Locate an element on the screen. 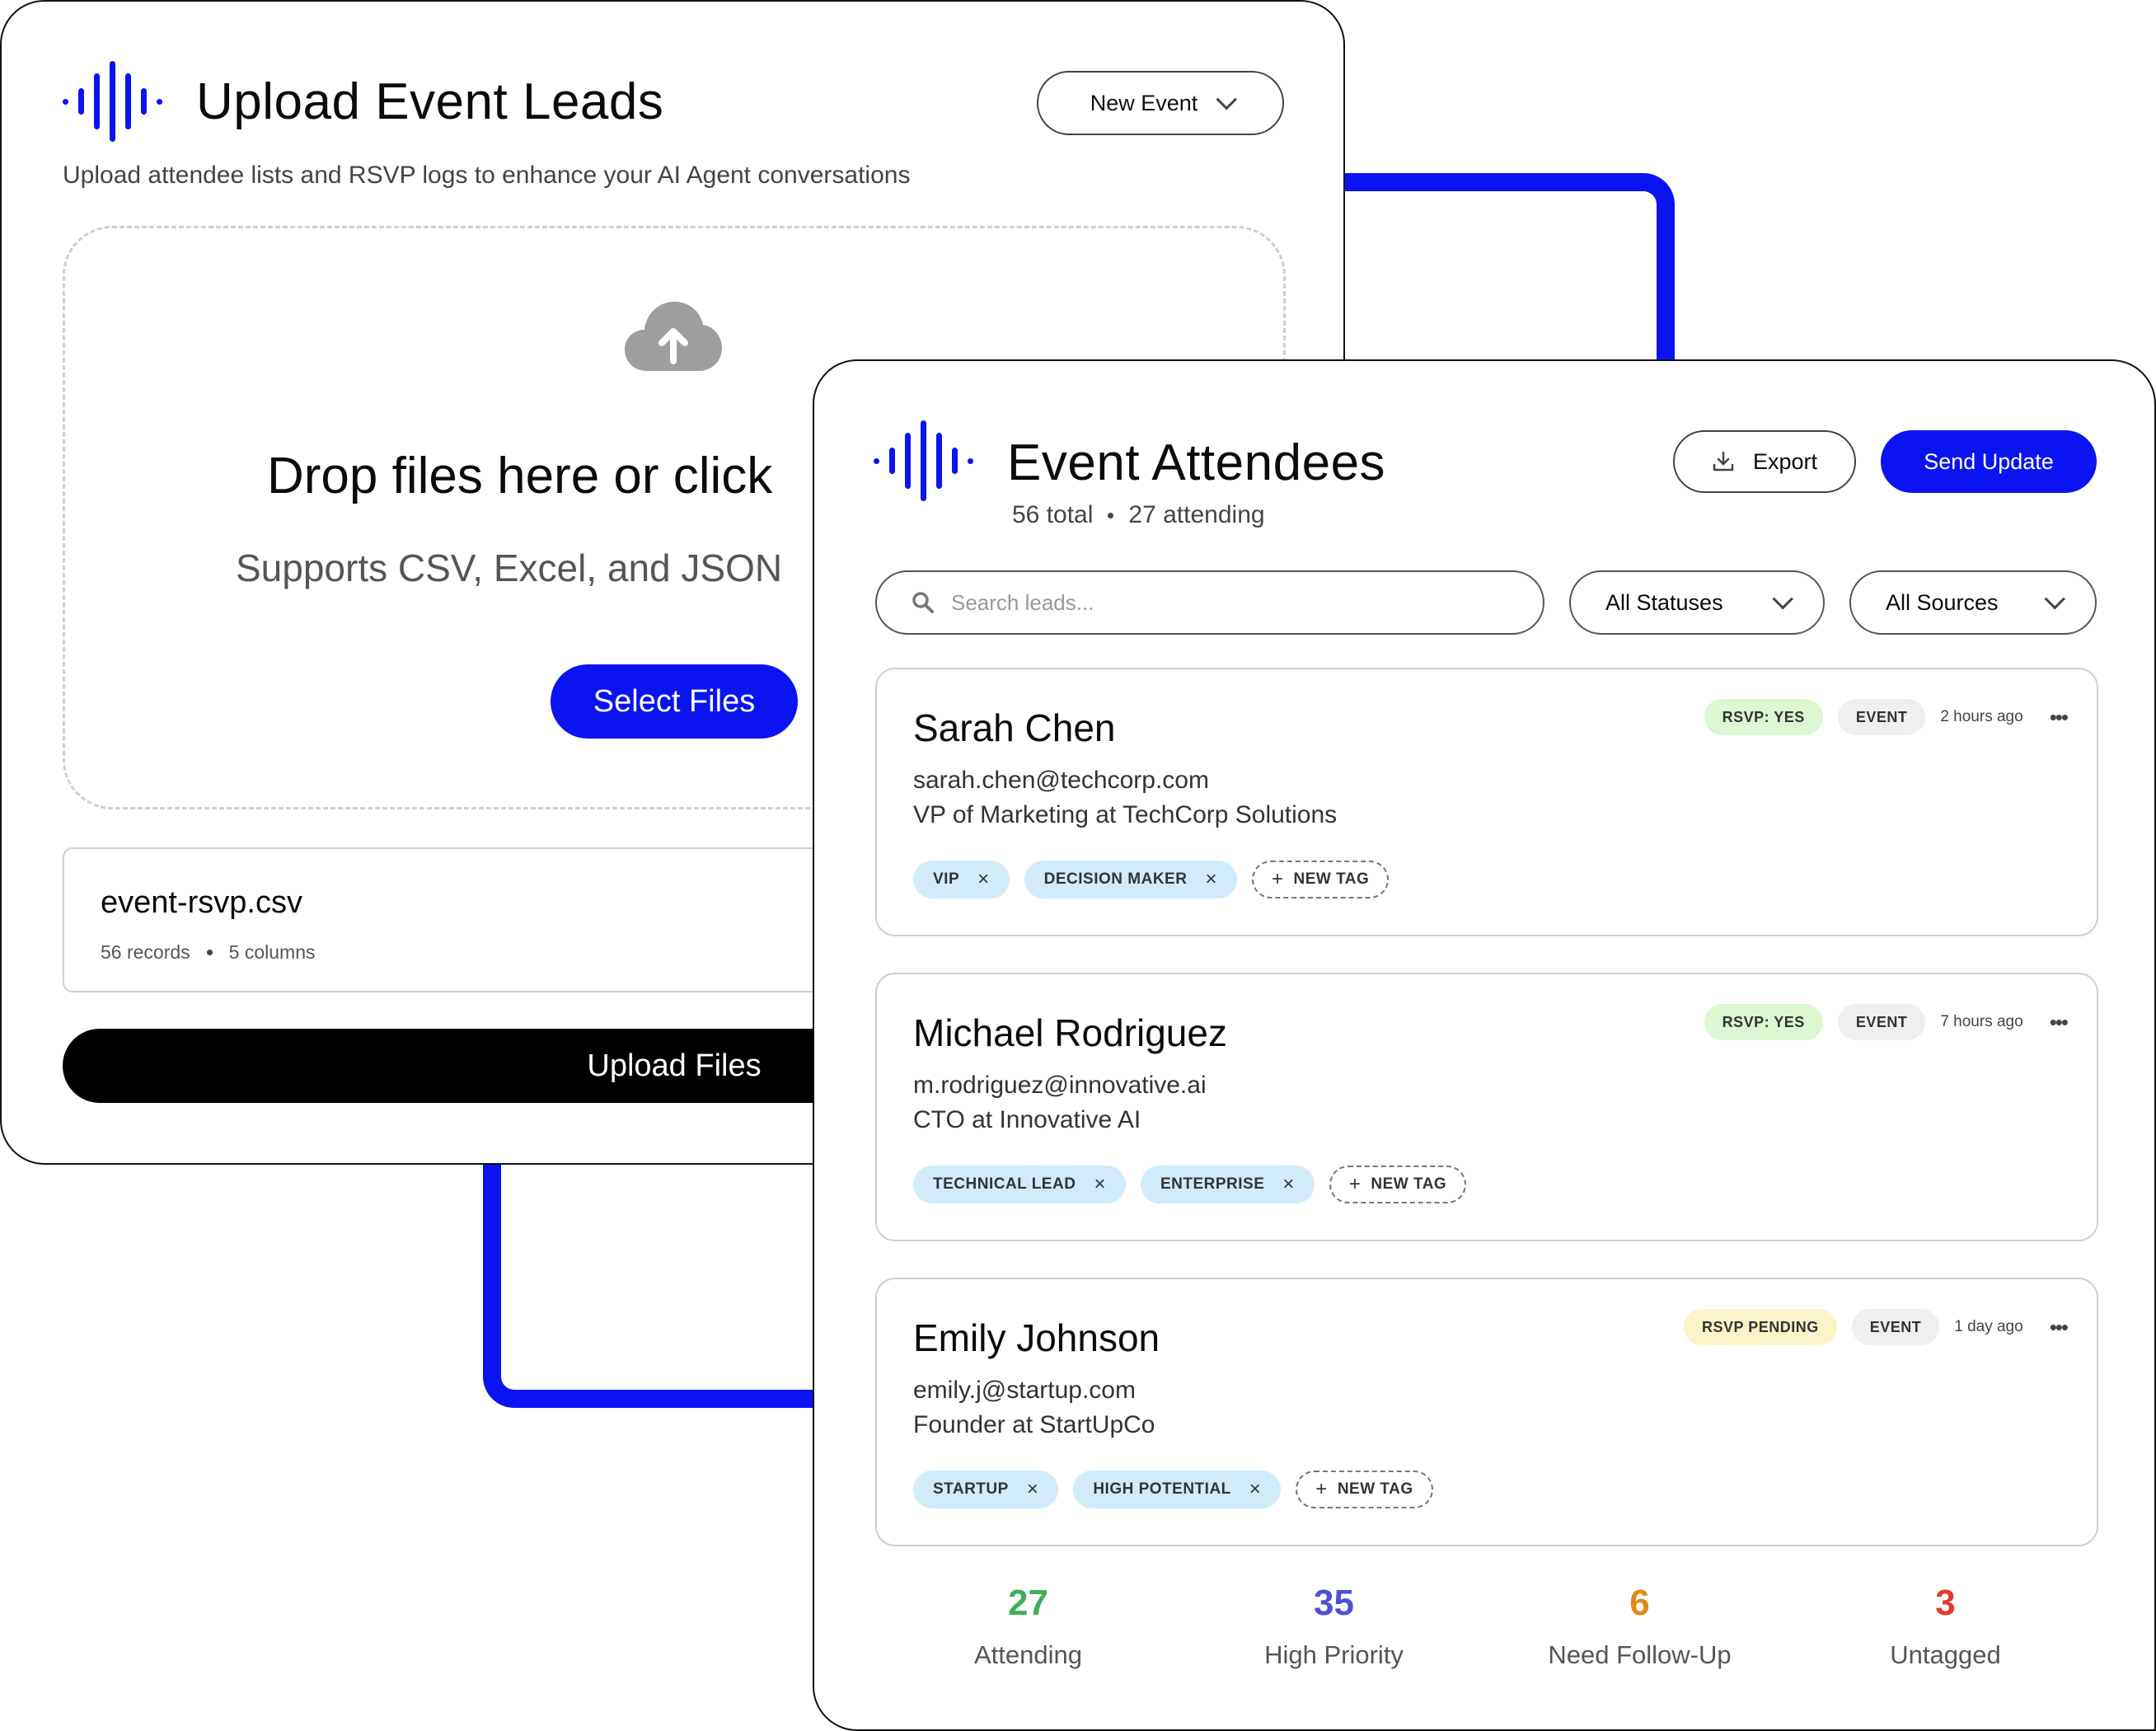 This screenshot has height=1731, width=2156. stat-value: 3 is located at coordinates (1946, 1603).